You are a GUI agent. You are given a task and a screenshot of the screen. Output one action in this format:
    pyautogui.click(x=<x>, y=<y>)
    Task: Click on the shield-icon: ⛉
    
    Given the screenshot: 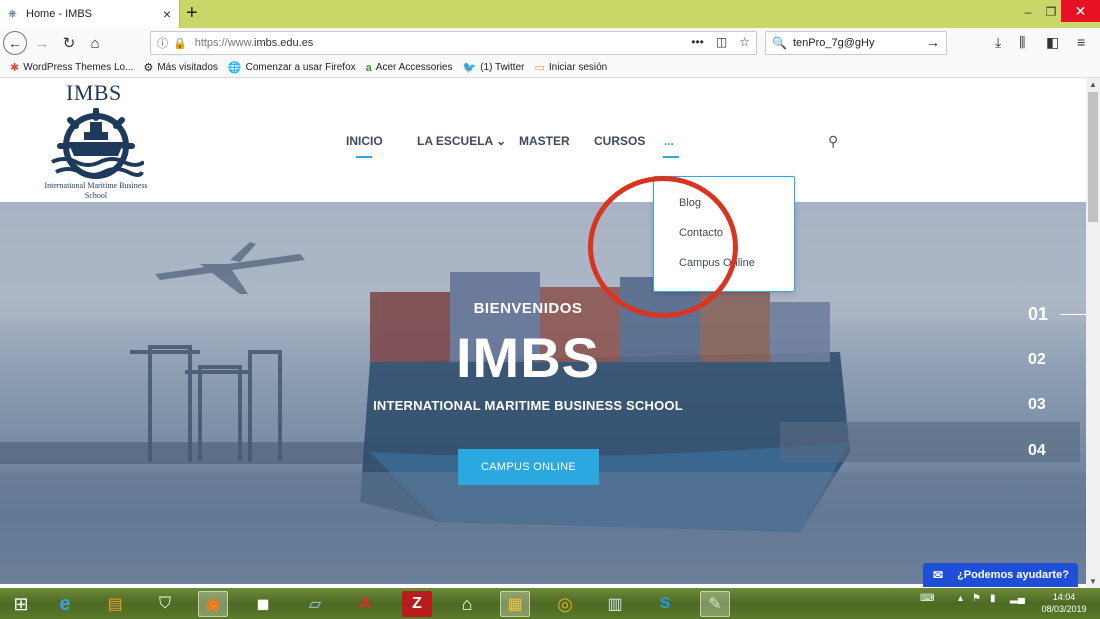 What is the action you would take?
    pyautogui.click(x=165, y=604)
    